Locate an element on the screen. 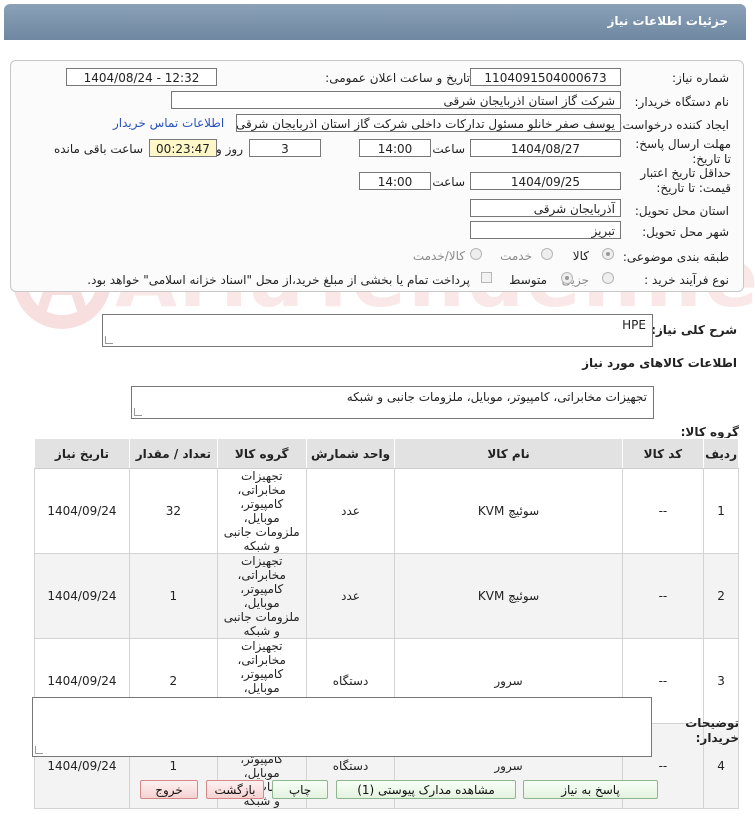 The width and height of the screenshot is (755, 816). remaining-label: ساعت باقی مانده is located at coordinates (98, 149).